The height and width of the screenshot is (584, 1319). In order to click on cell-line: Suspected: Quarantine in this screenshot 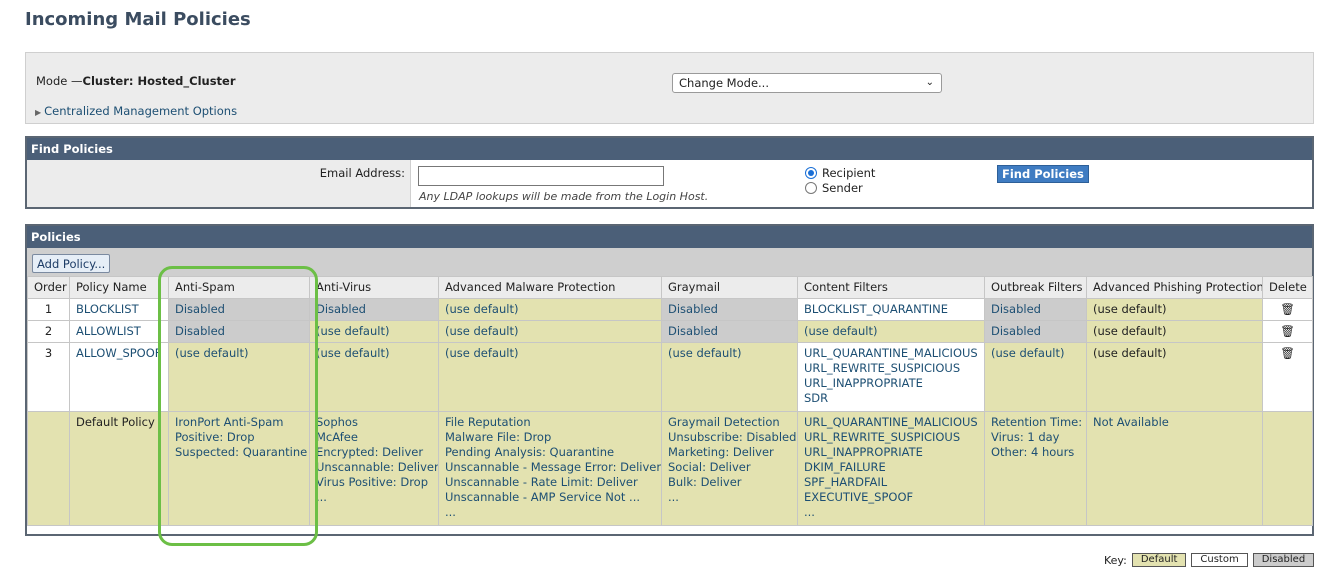, I will do `click(241, 452)`.